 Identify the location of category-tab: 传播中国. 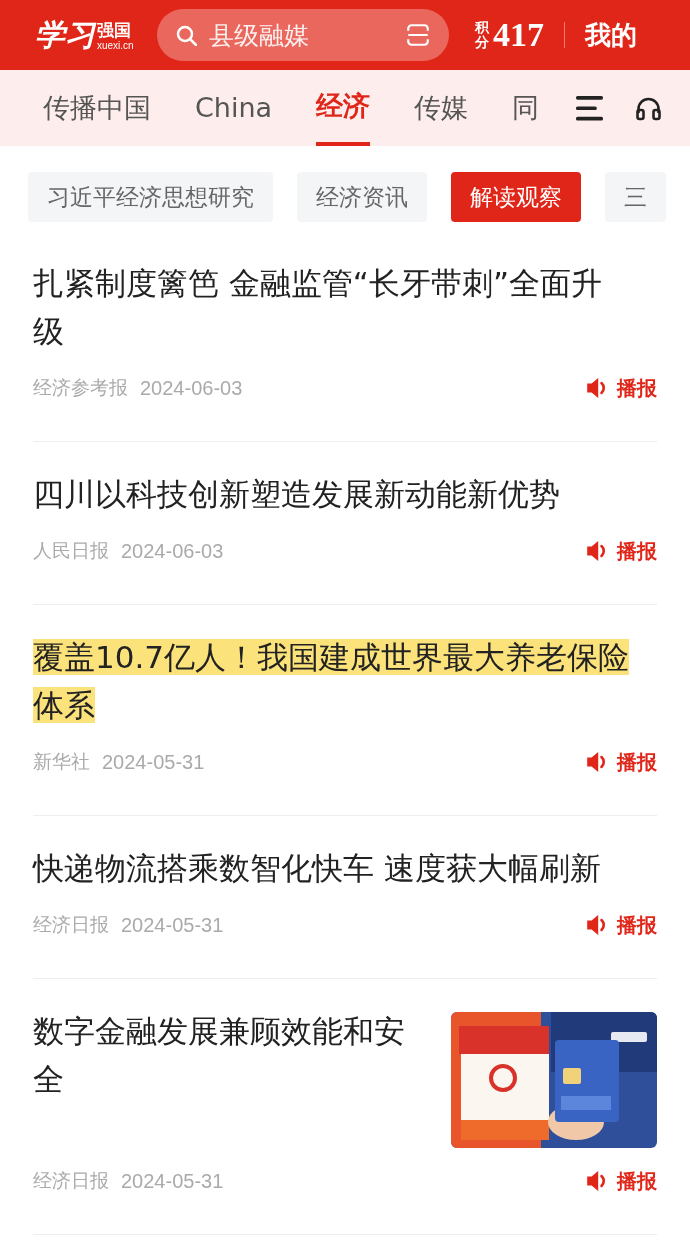
(97, 108).